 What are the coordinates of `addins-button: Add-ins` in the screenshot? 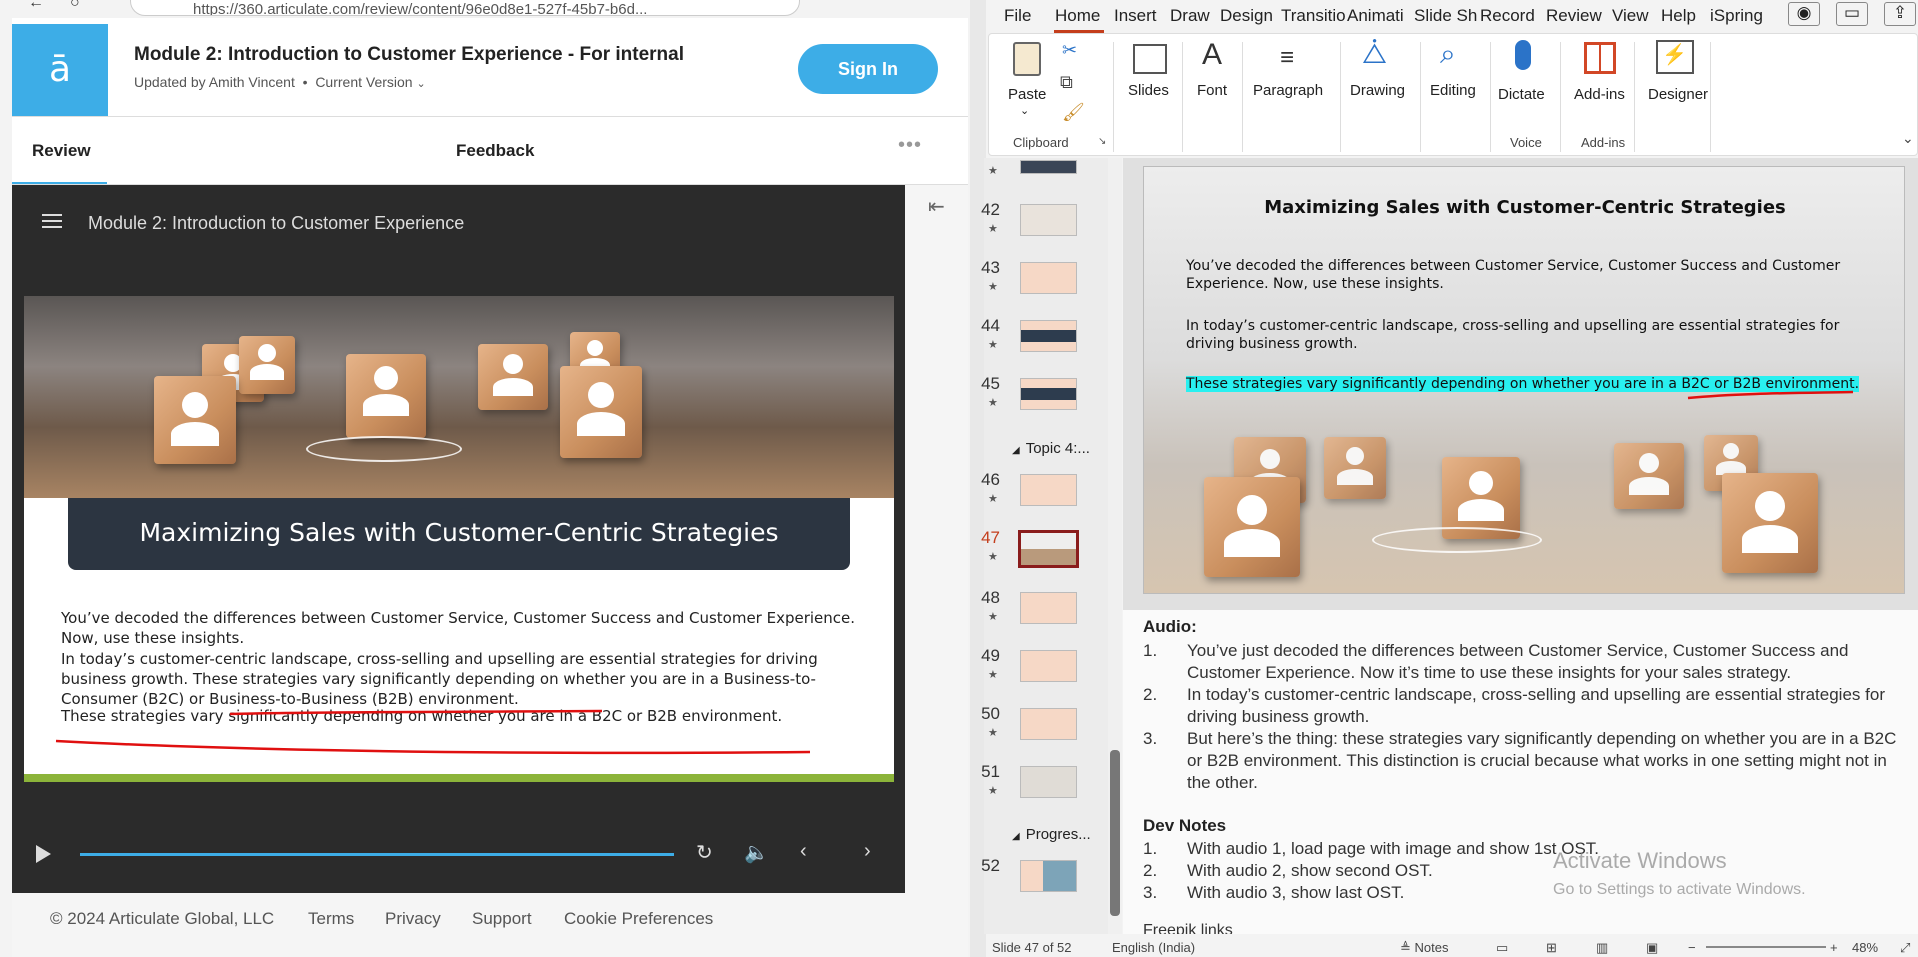 It's located at (1599, 94).